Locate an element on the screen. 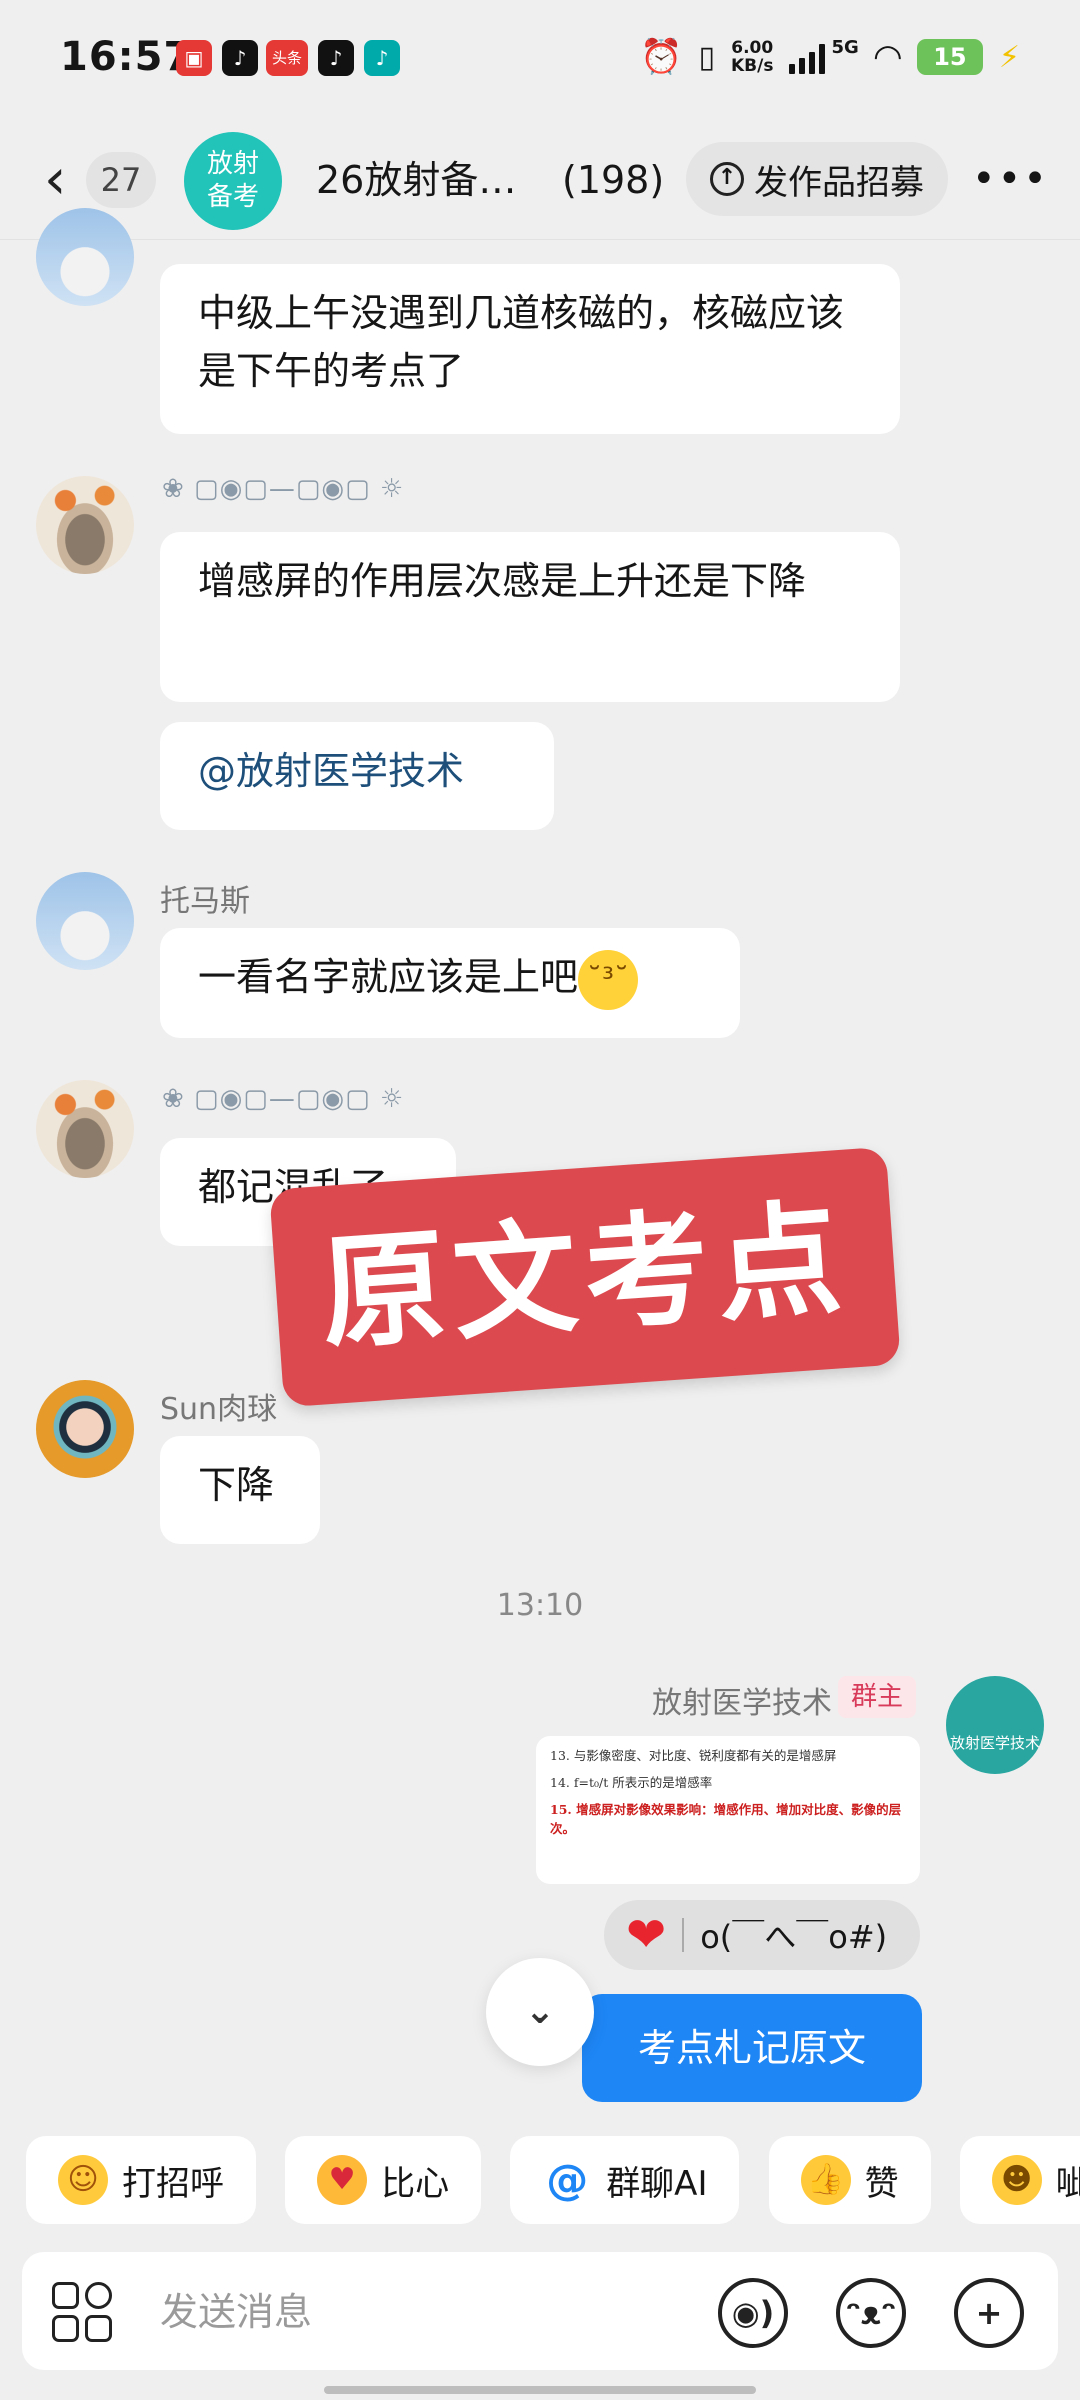  network-type: 5G is located at coordinates (845, 47).